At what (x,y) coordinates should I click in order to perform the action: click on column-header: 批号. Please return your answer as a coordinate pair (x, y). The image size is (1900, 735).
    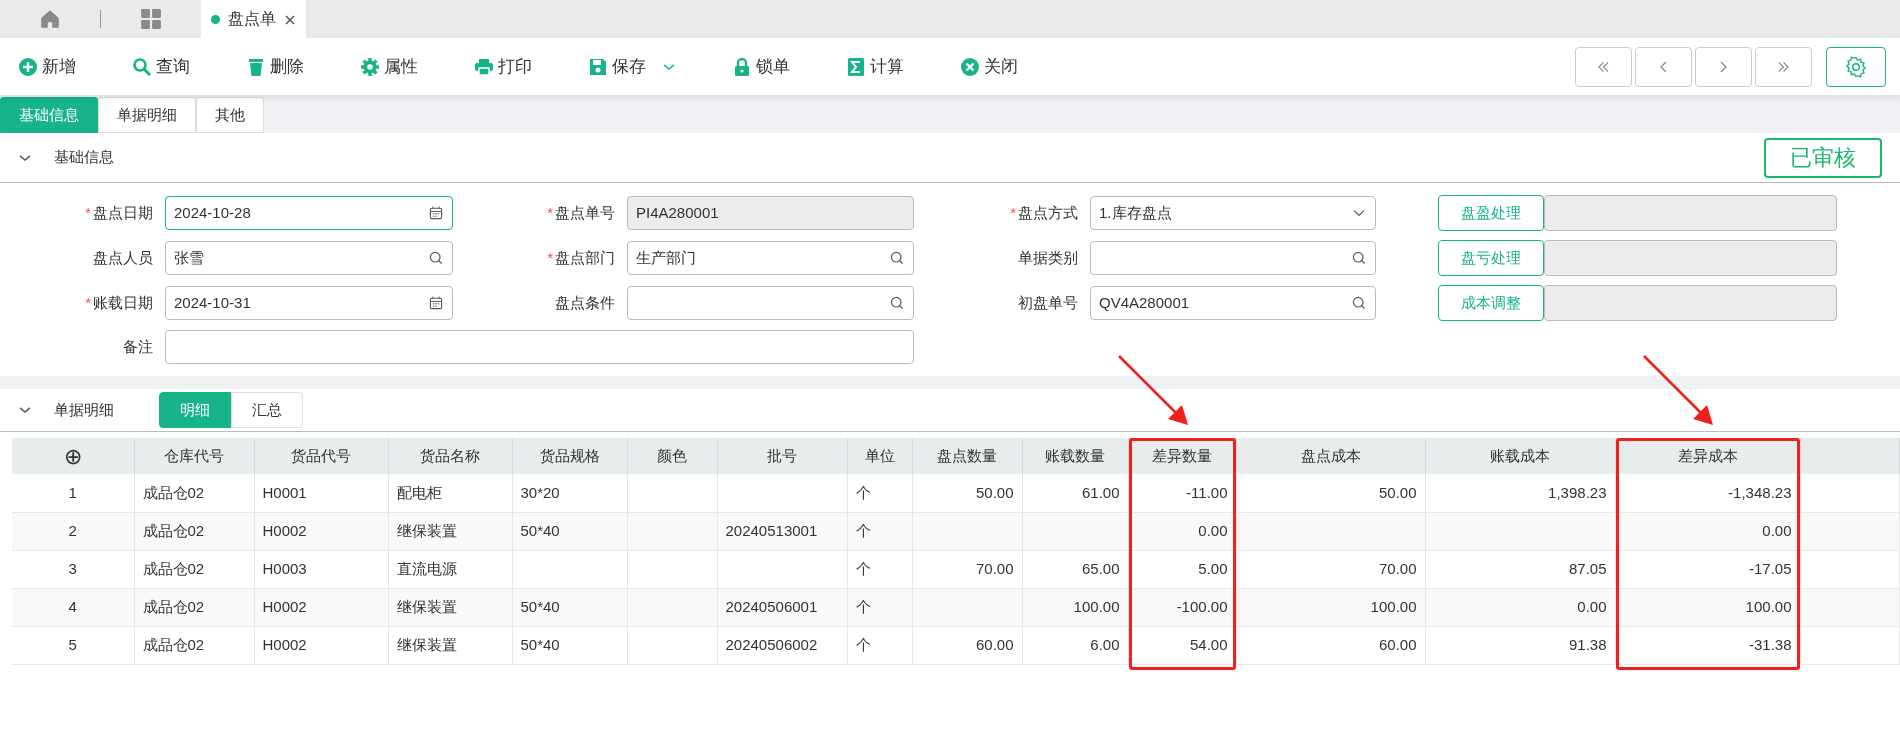
    Looking at the image, I should click on (782, 455).